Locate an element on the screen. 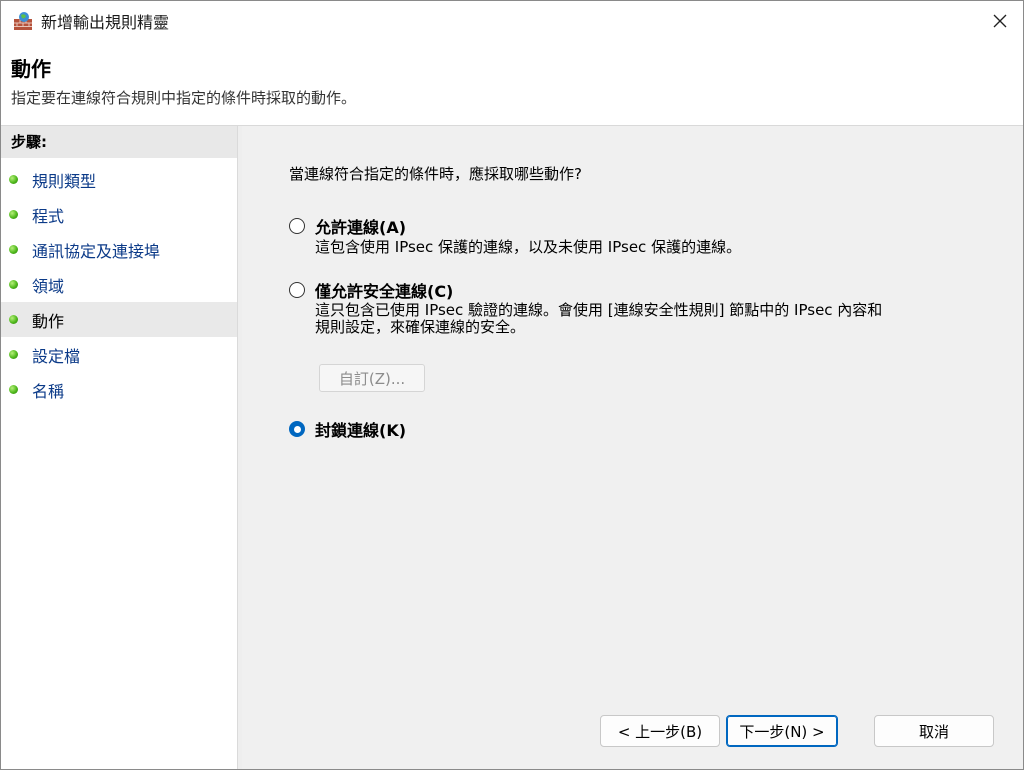  next-button: 下一步(N) > is located at coordinates (782, 731).